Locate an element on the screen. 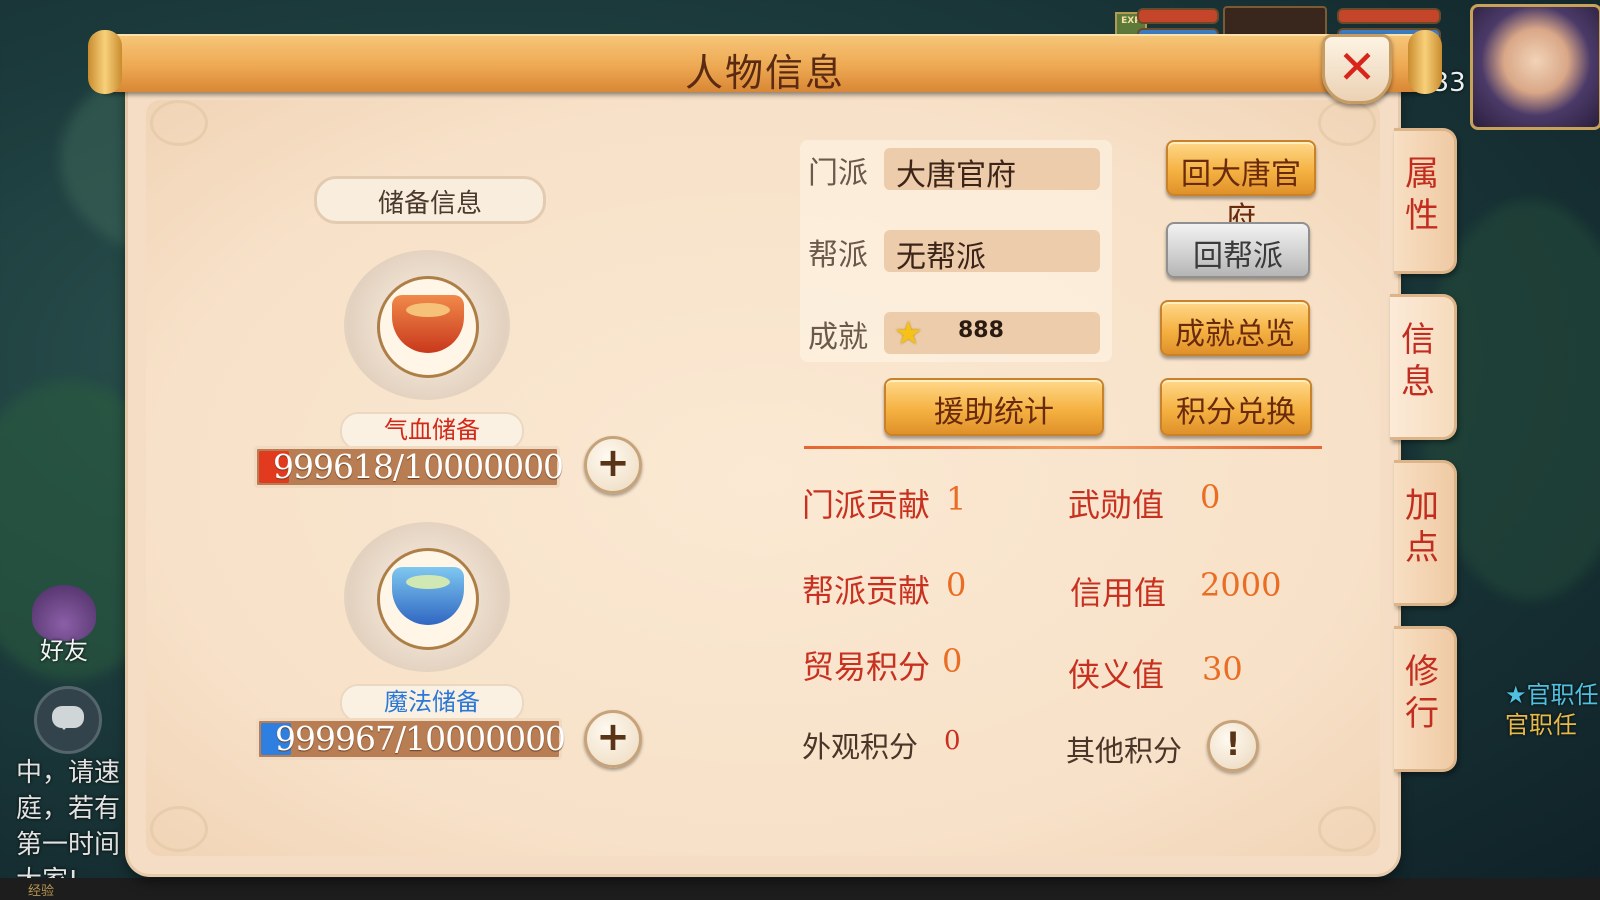 Image resolution: width=1600 pixels, height=900 pixels. guild-contribution-value: 0 is located at coordinates (956, 585).